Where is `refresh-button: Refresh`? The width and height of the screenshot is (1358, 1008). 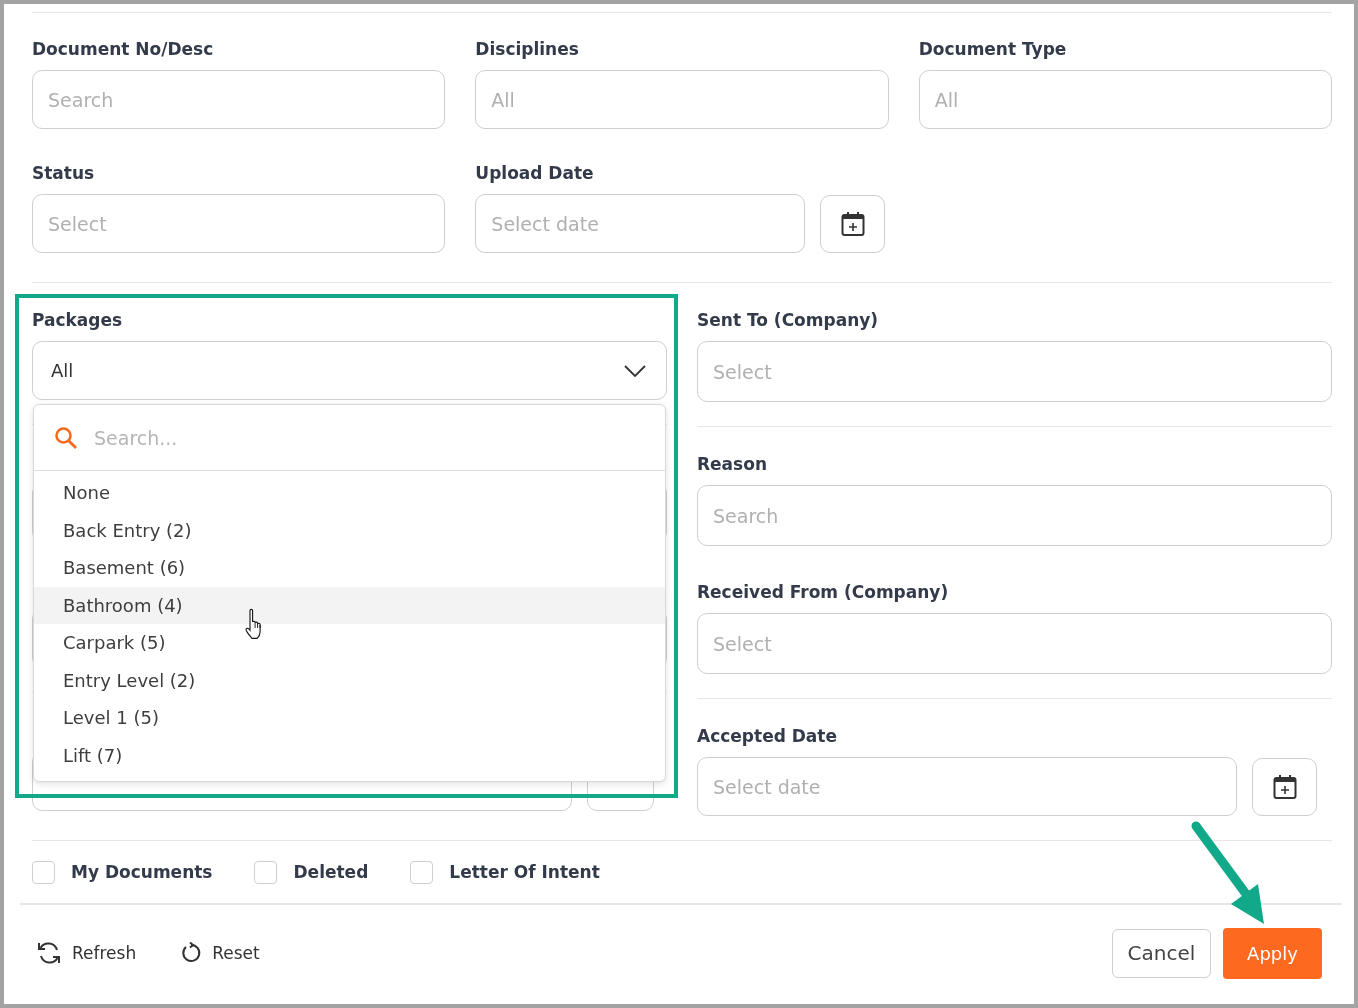 refresh-button: Refresh is located at coordinates (86, 953).